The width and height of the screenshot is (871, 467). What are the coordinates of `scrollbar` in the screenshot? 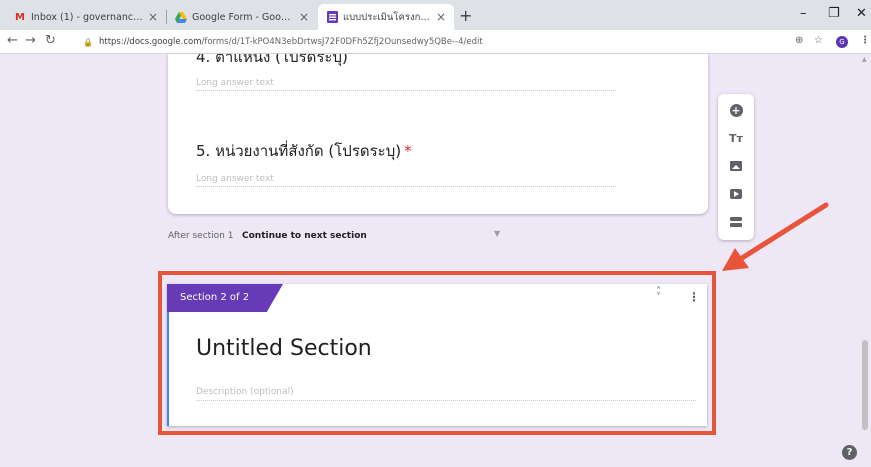 It's located at (865, 385).